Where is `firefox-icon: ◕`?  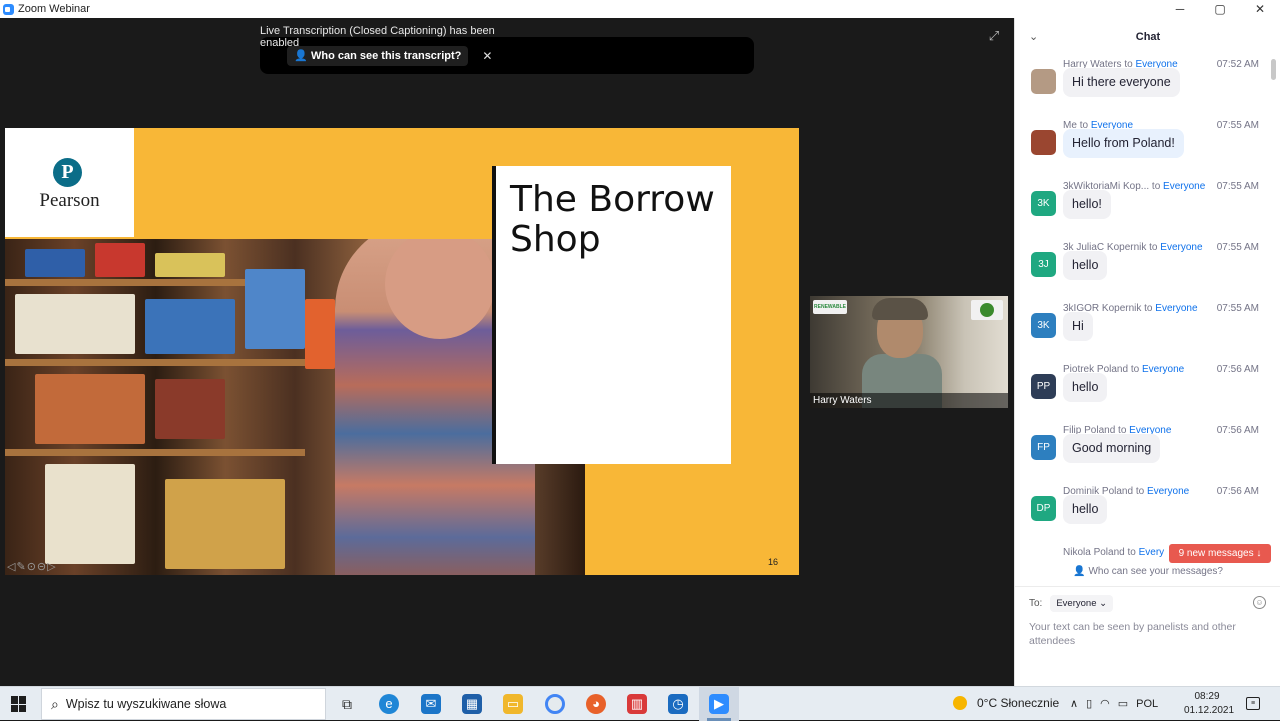 firefox-icon: ◕ is located at coordinates (596, 704).